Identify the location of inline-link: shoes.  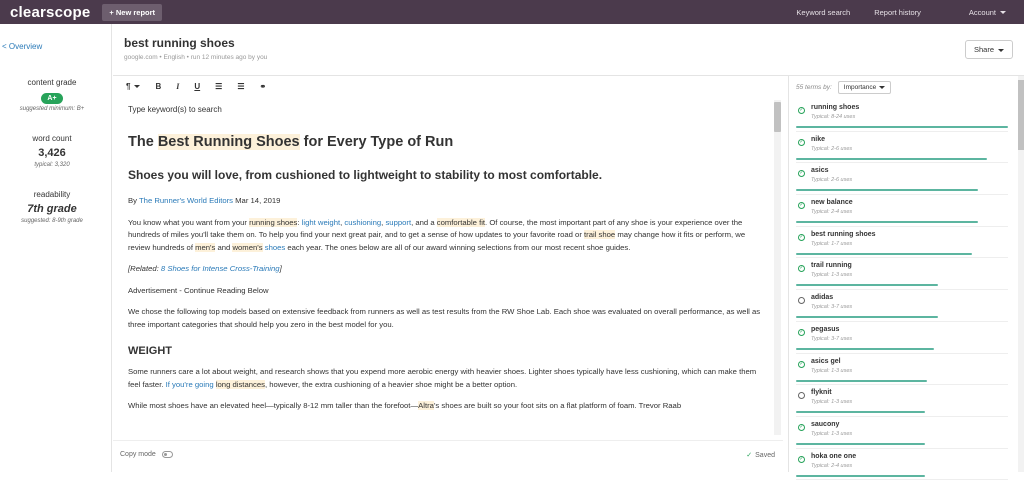
(275, 247).